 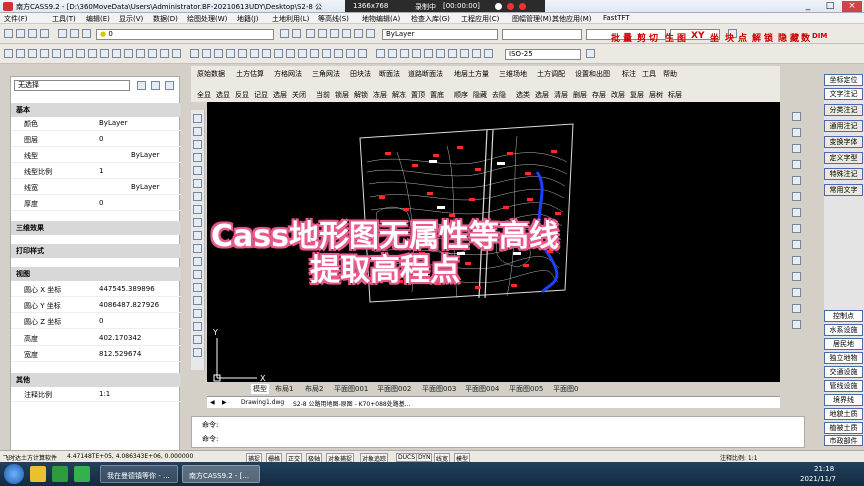 What do you see at coordinates (96, 125) in the screenshot?
I see `prop-row: 颜色 ByLayer` at bounding box center [96, 125].